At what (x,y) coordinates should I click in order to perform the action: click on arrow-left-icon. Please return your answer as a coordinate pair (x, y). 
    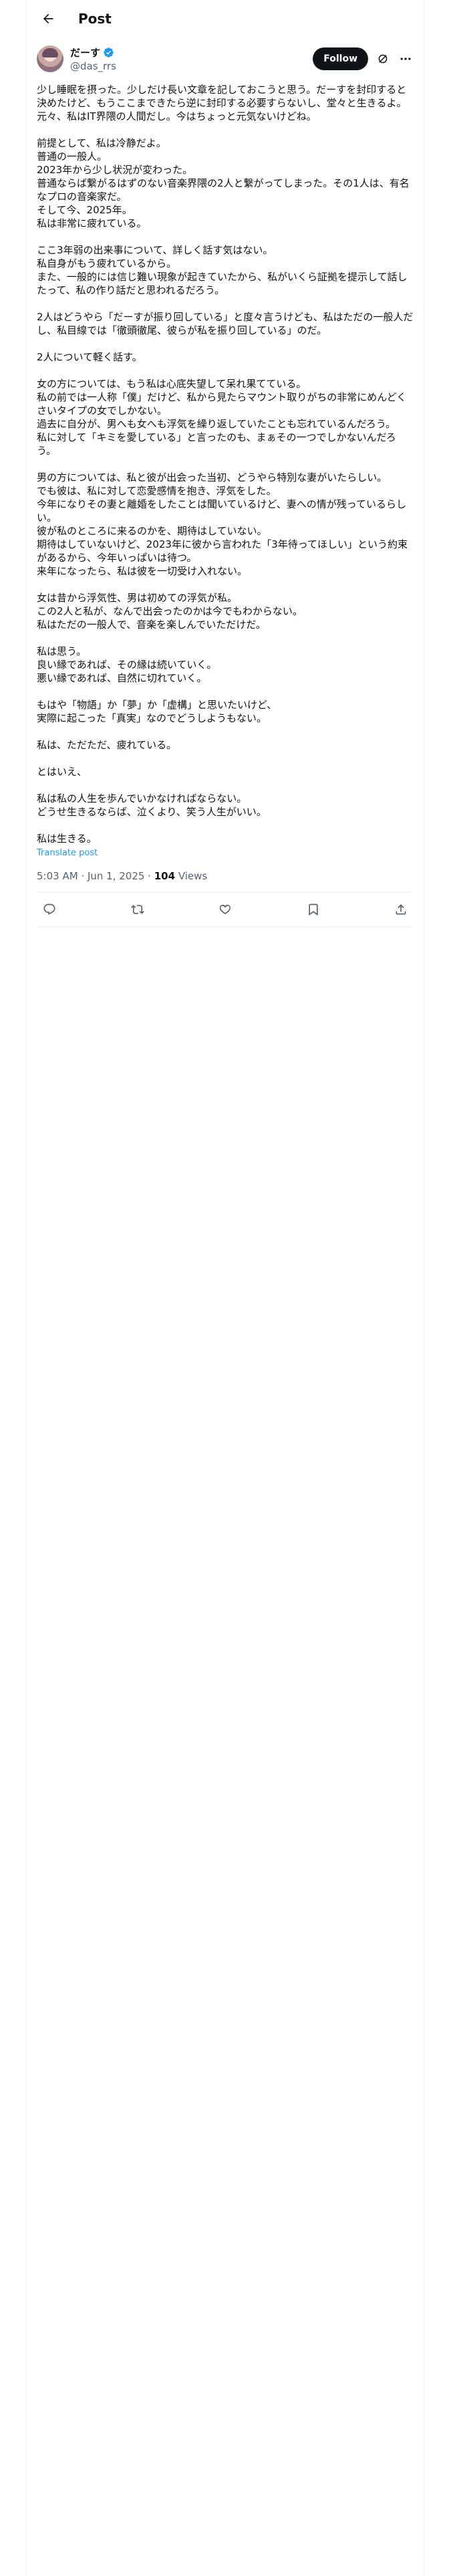
    Looking at the image, I should click on (48, 18).